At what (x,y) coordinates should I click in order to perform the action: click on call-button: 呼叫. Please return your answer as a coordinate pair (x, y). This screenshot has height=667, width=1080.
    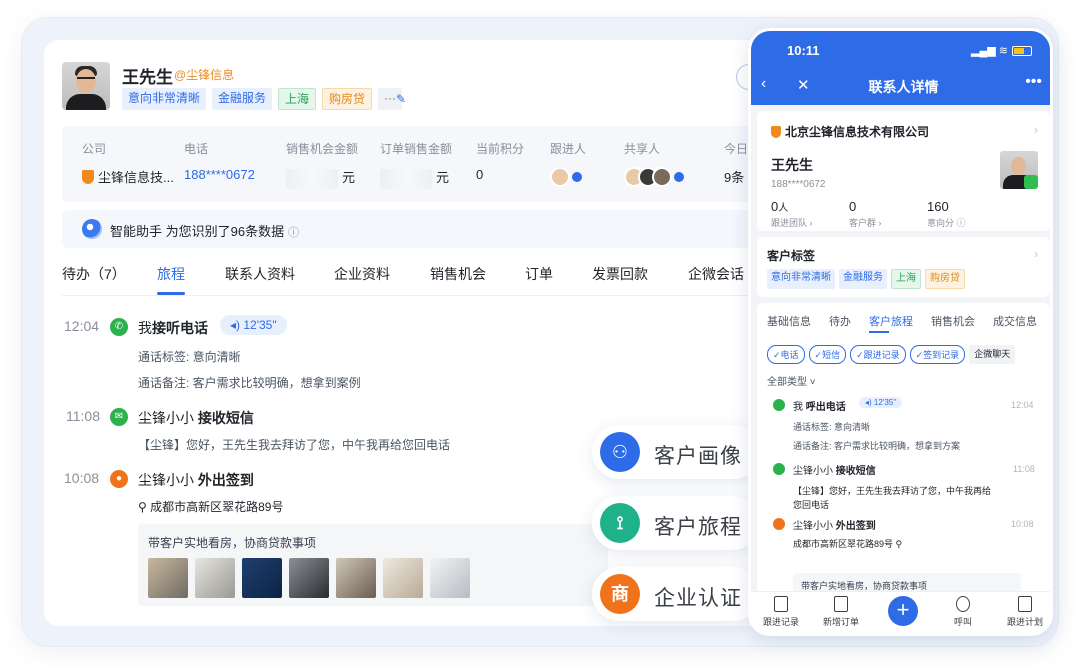
    Looking at the image, I should click on (963, 612).